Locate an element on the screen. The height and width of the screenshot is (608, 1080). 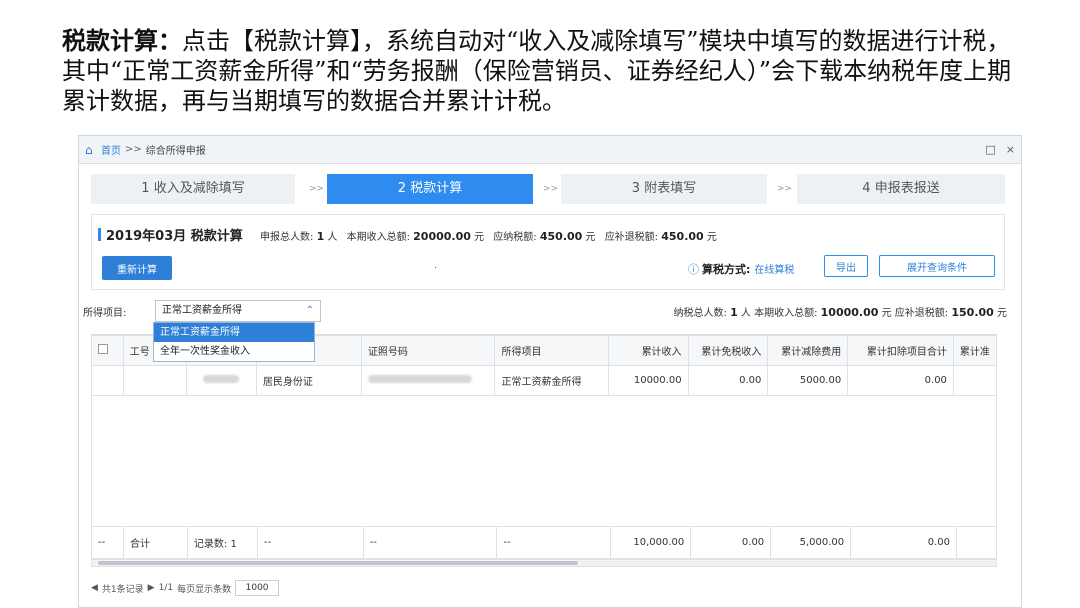
col-header: 累计减除费用 is located at coordinates (808, 350).